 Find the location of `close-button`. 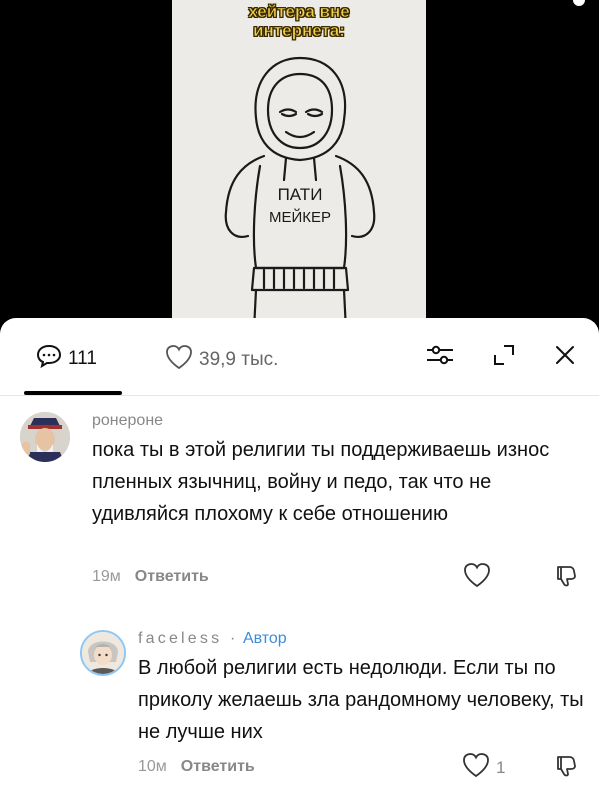

close-button is located at coordinates (565, 357).